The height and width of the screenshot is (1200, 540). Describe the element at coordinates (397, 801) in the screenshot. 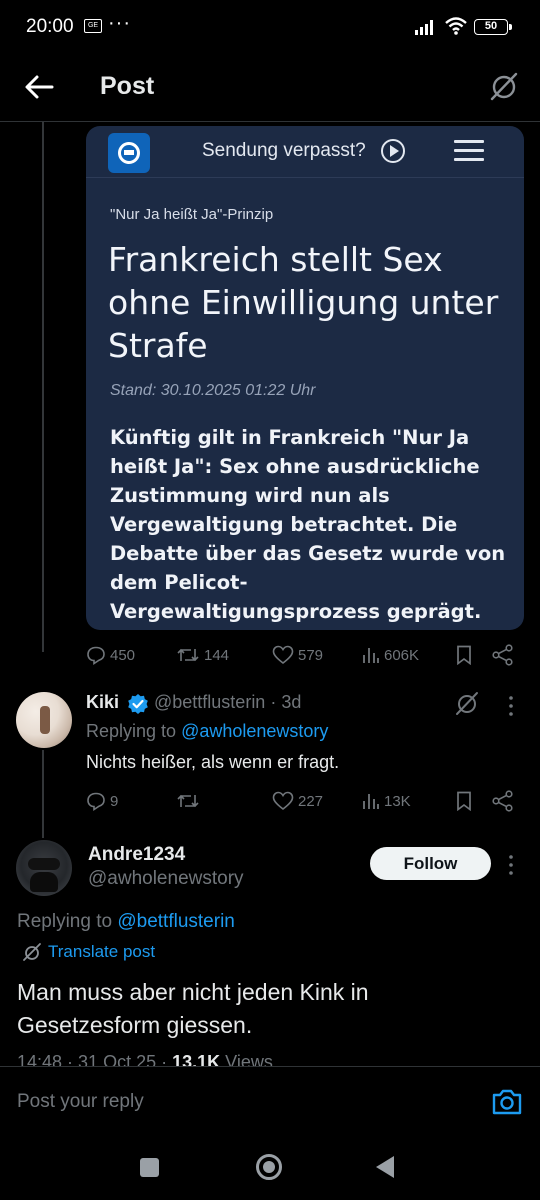

I see `views-count: 13K` at that location.